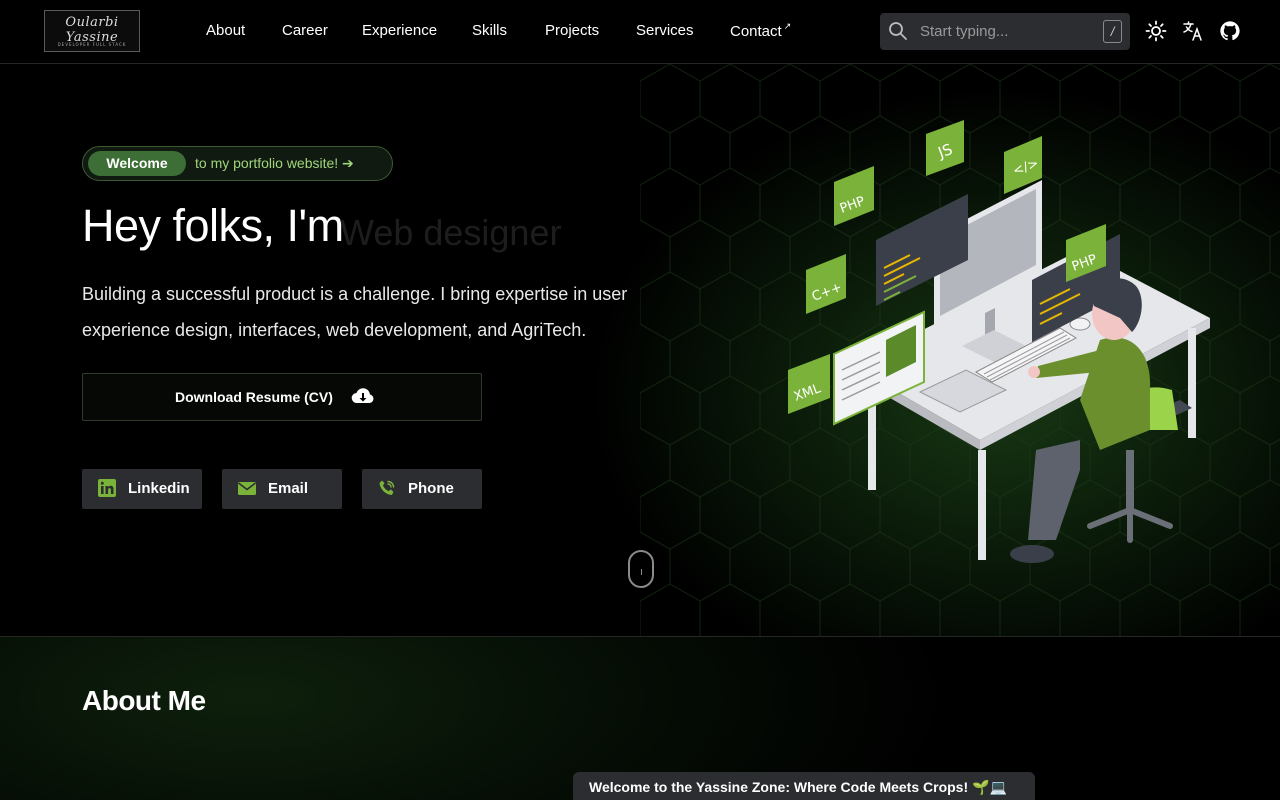  I want to click on scroll-down-mouse-icon, so click(641, 569).